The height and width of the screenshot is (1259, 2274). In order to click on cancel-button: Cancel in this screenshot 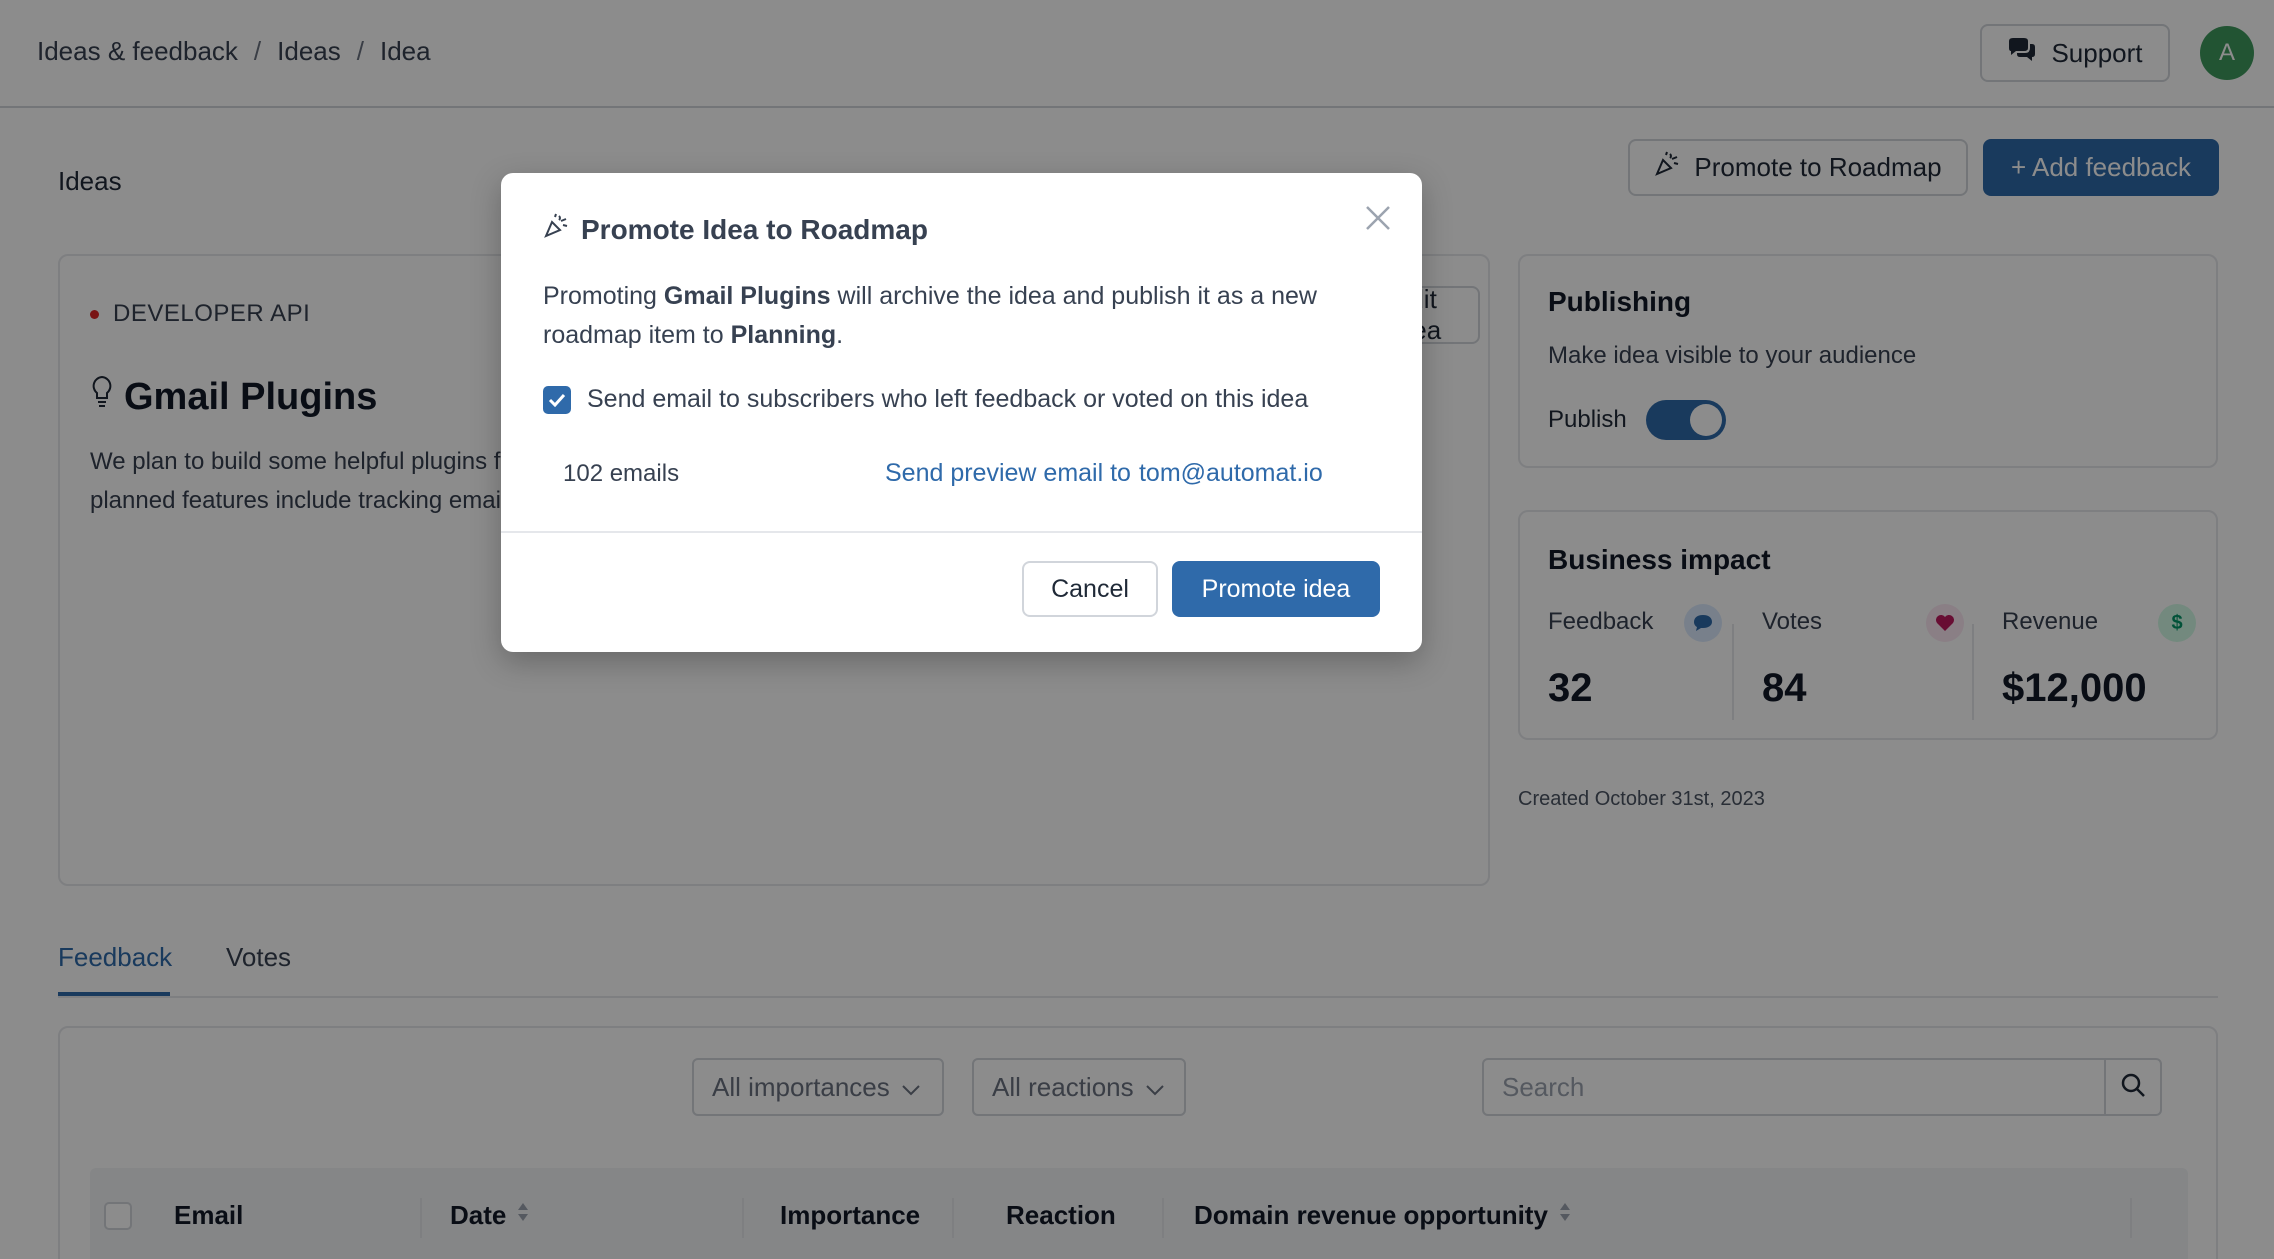, I will do `click(1090, 589)`.